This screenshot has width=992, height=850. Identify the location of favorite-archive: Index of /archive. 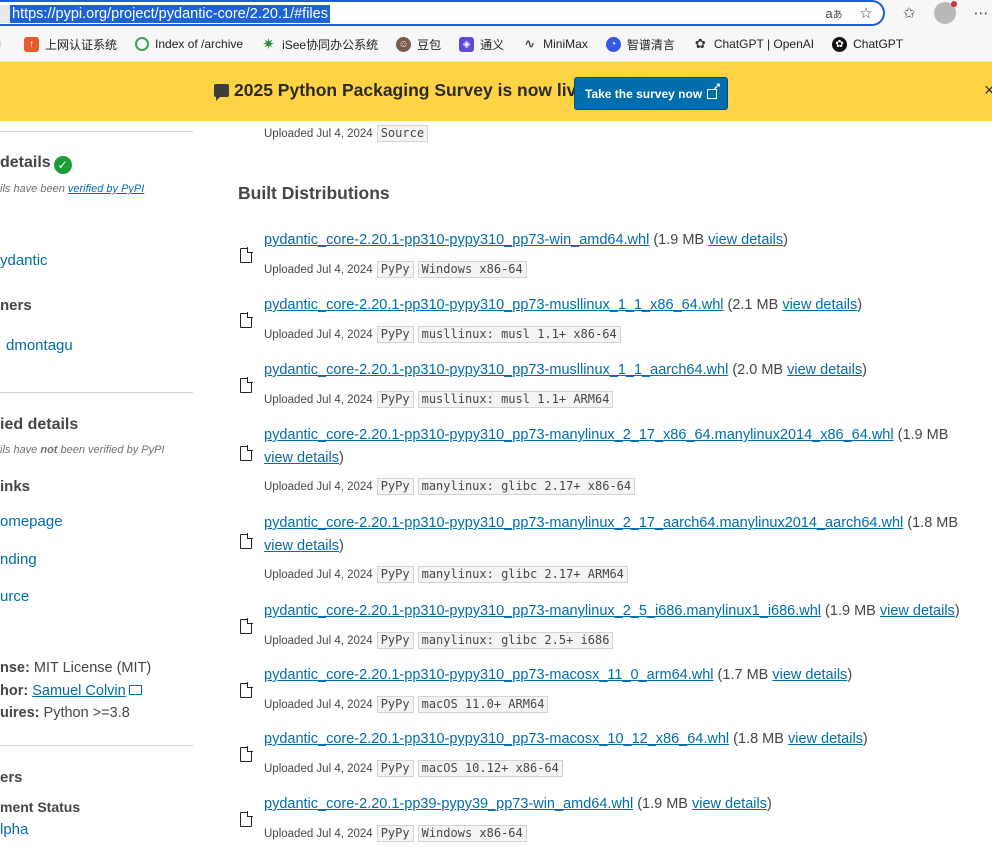
(189, 44).